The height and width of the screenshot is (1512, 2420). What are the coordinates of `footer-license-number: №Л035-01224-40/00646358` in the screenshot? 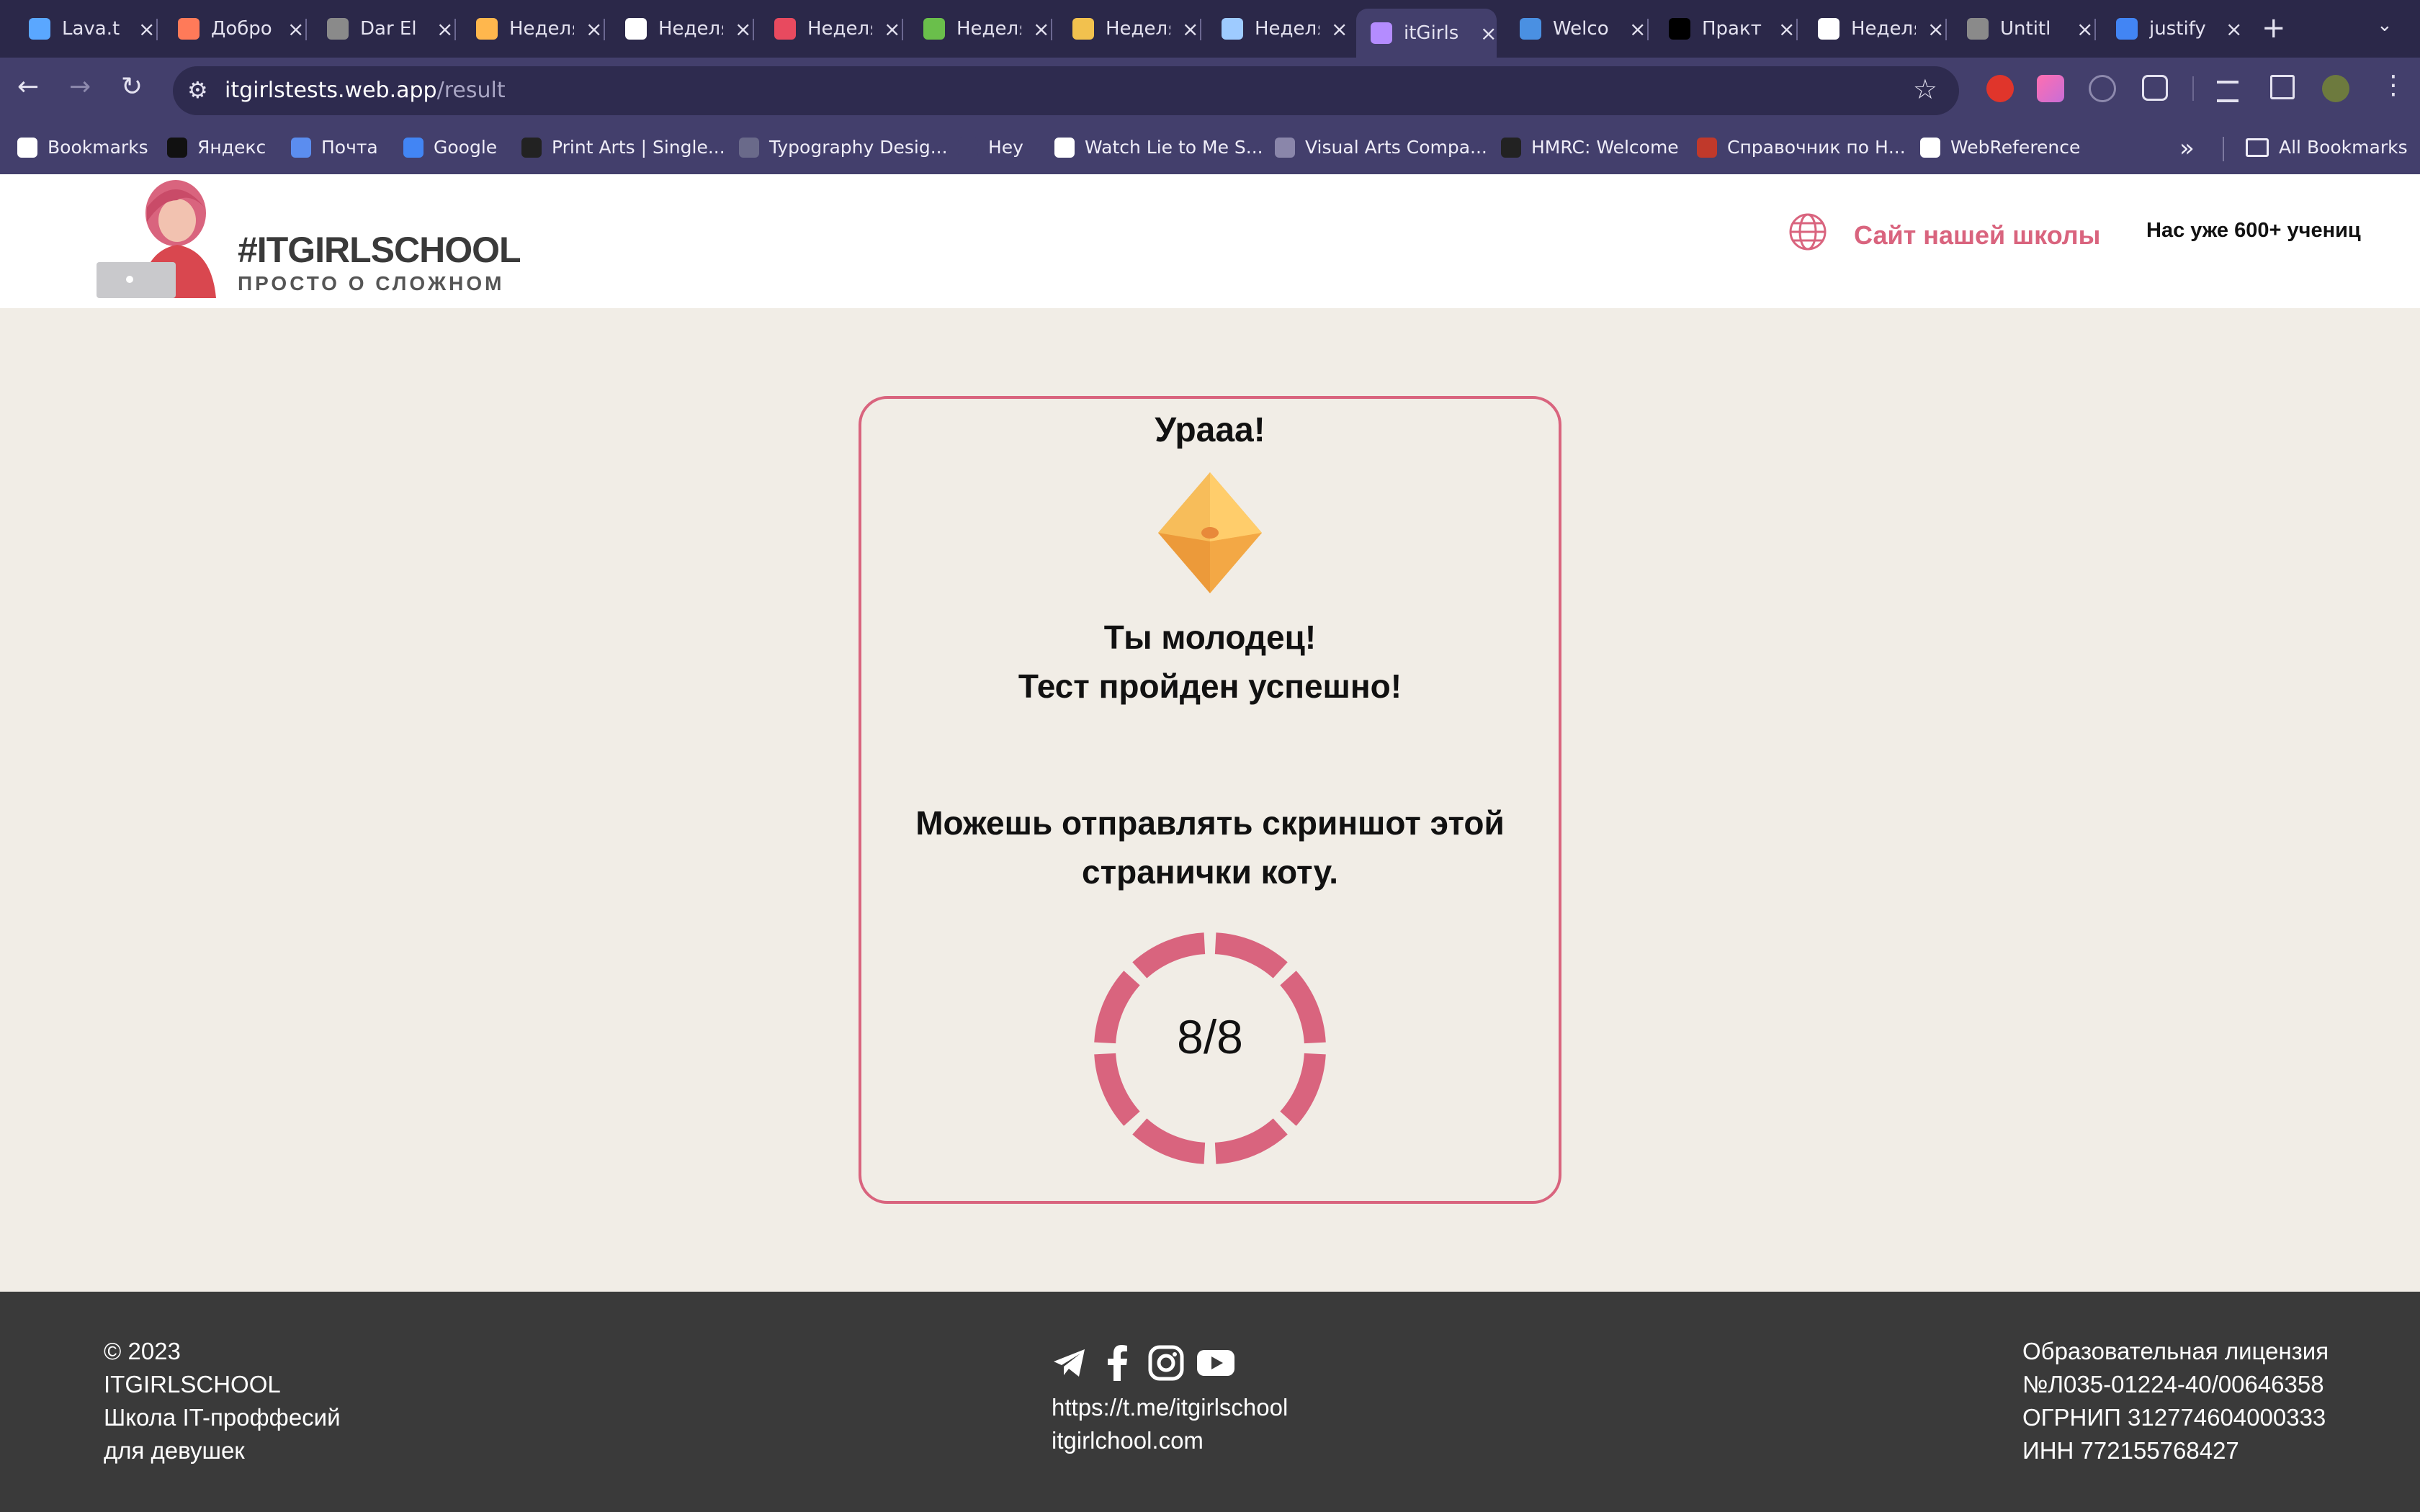 It's located at (2173, 1384).